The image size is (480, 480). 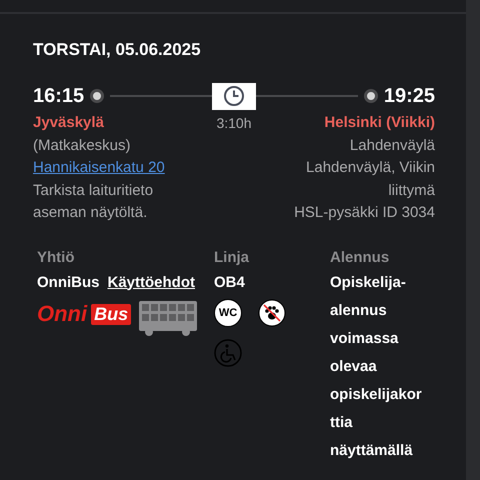 I want to click on company-logo: Onni Bus, so click(x=84, y=314).